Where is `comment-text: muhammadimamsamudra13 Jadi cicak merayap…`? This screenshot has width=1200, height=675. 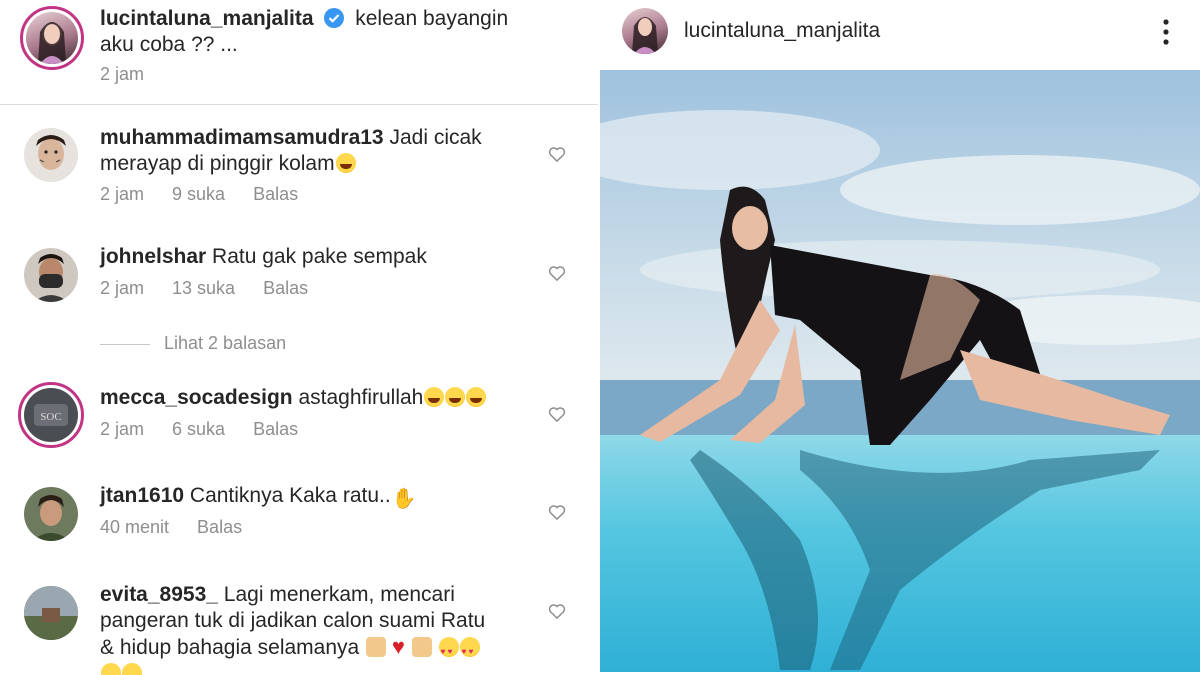
comment-text: muhammadimamsamudra13 Jadi cicak merayap… is located at coordinates (291, 151).